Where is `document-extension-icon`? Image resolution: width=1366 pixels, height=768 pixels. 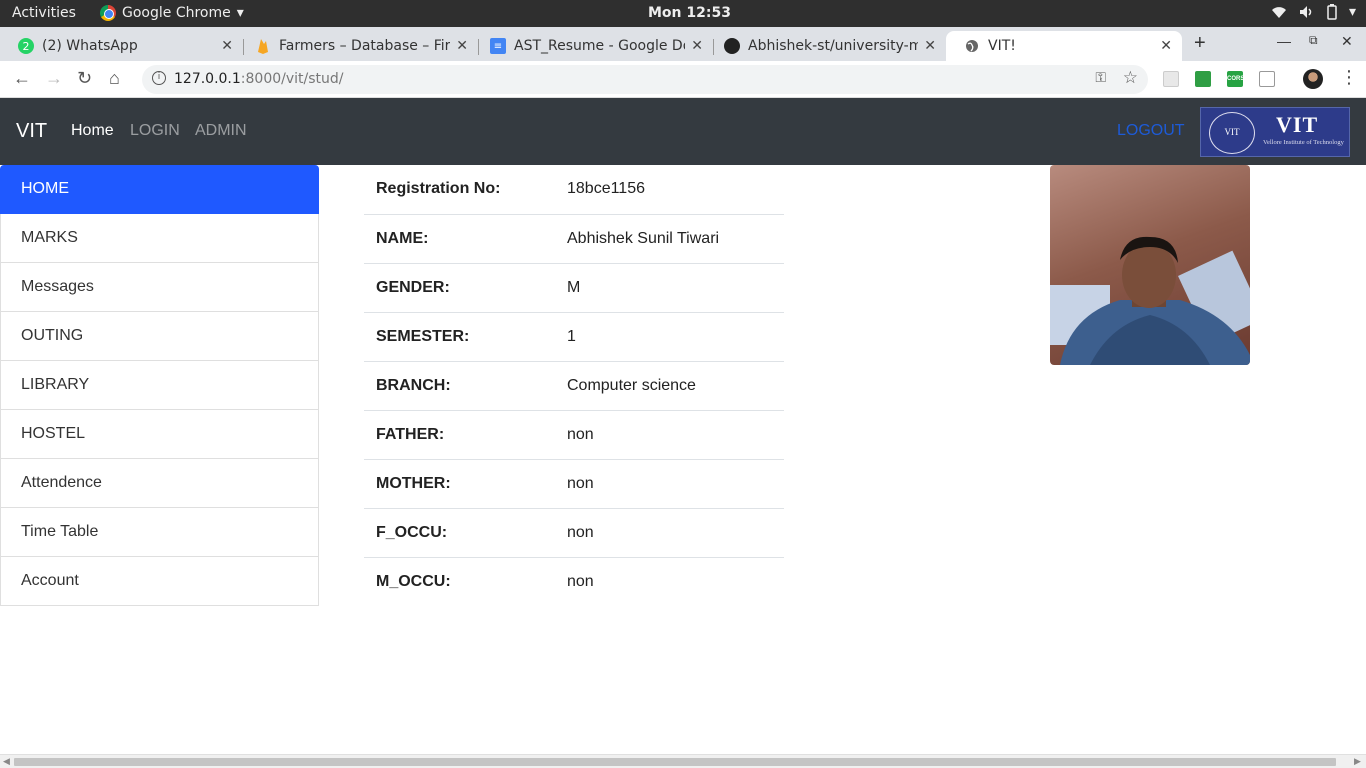 document-extension-icon is located at coordinates (1267, 79).